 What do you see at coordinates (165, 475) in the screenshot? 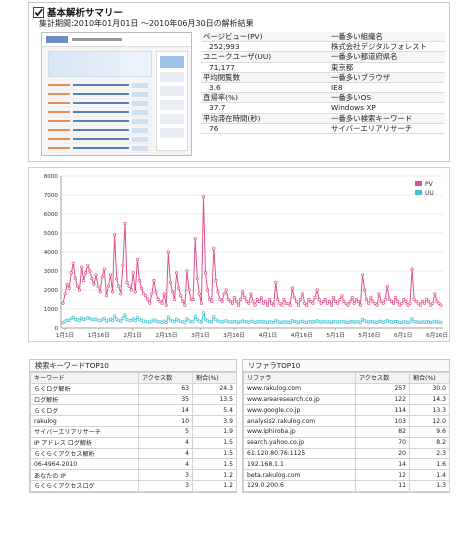
I see `keyword-cell-value: 3` at bounding box center [165, 475].